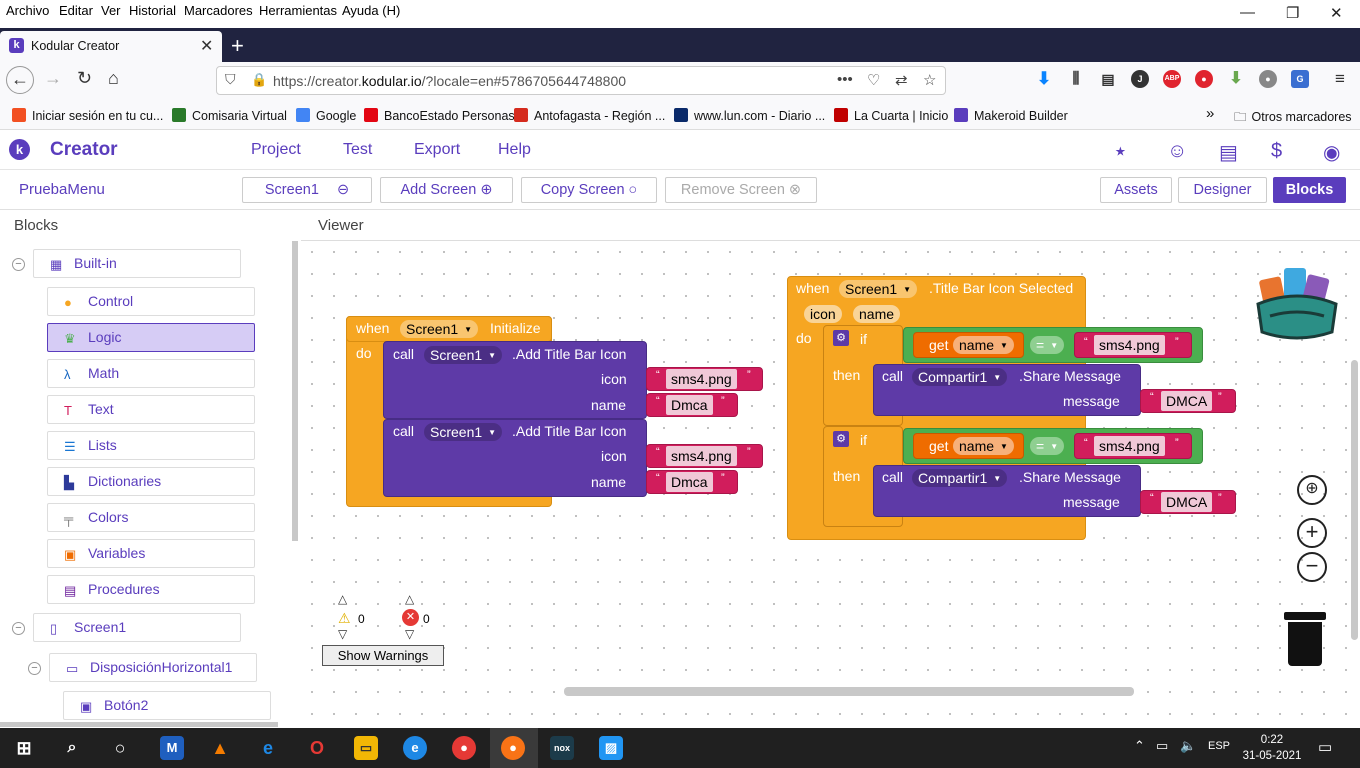 This screenshot has height=768, width=1360. I want to click on opera-icon: O, so click(317, 748).